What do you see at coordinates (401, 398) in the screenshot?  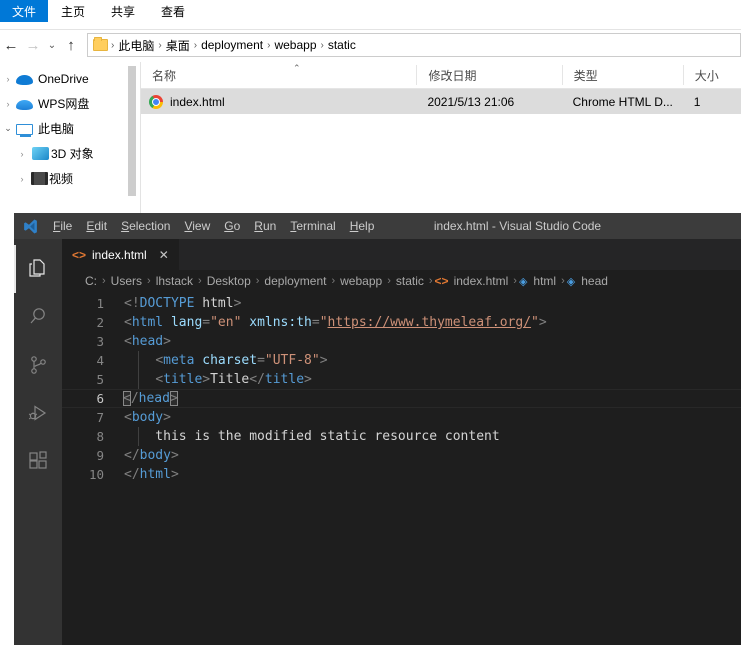 I see `code-line-active: 6 </head>` at bounding box center [401, 398].